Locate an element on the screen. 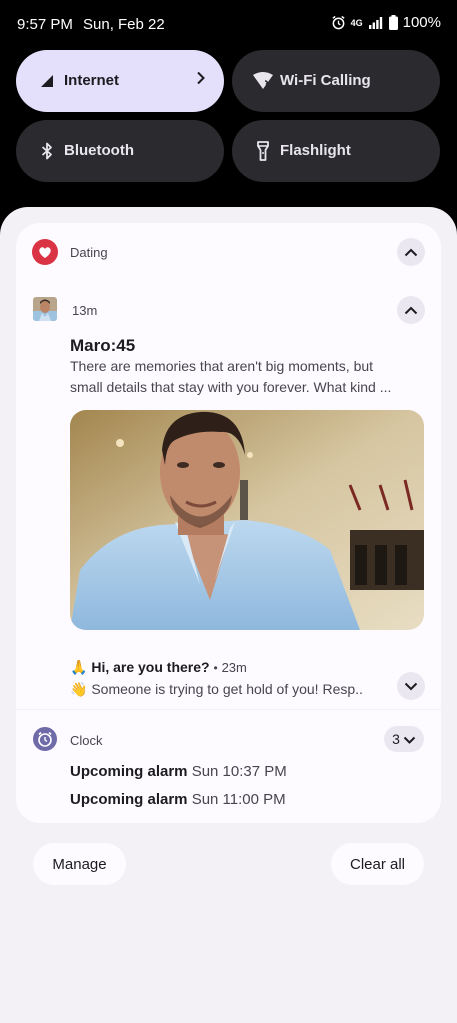 This screenshot has height=1023, width=457. chevron-right-icon is located at coordinates (201, 80).